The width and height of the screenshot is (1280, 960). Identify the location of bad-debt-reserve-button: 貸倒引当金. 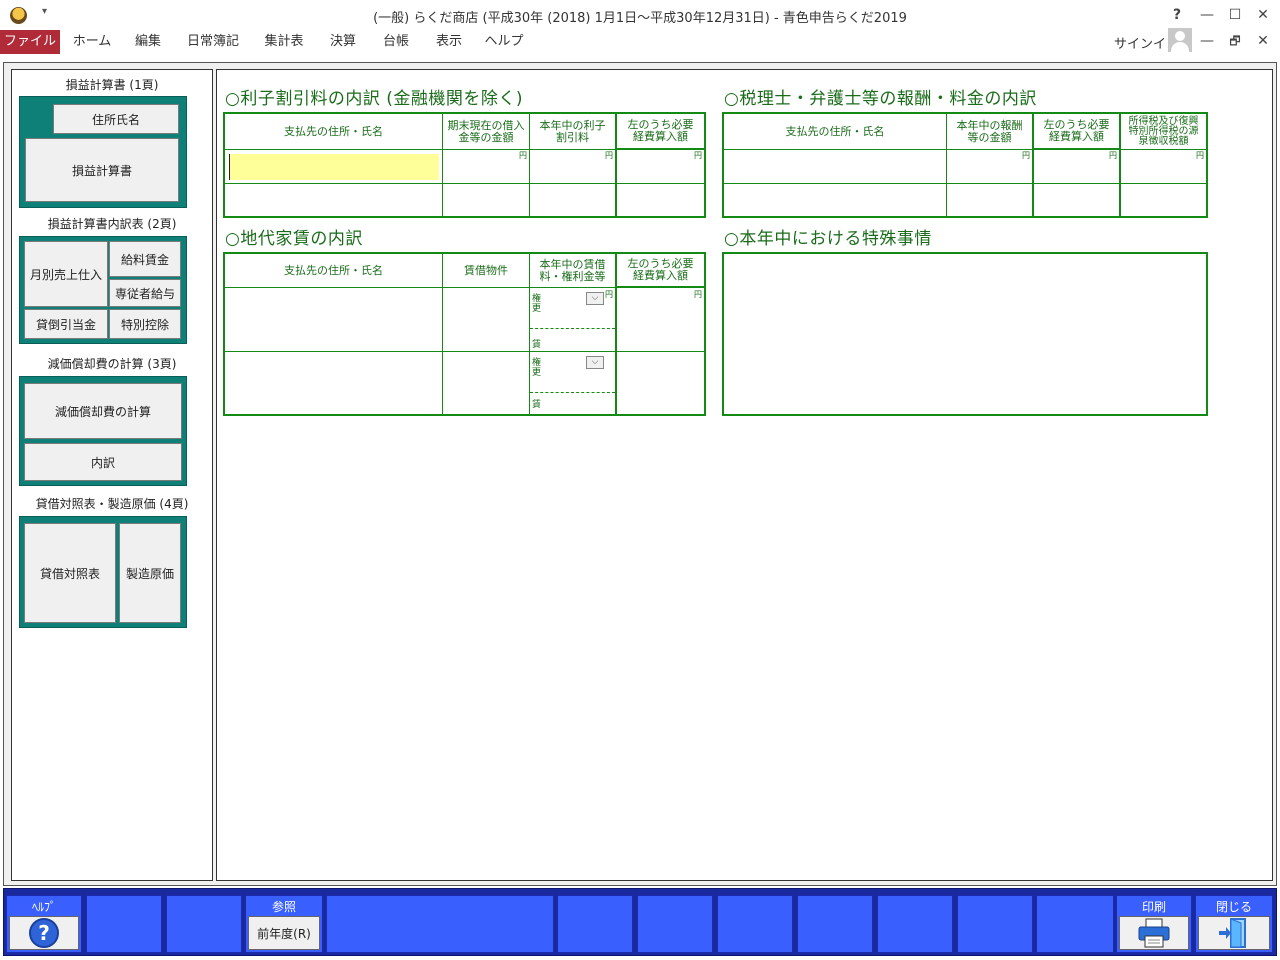
(66, 324).